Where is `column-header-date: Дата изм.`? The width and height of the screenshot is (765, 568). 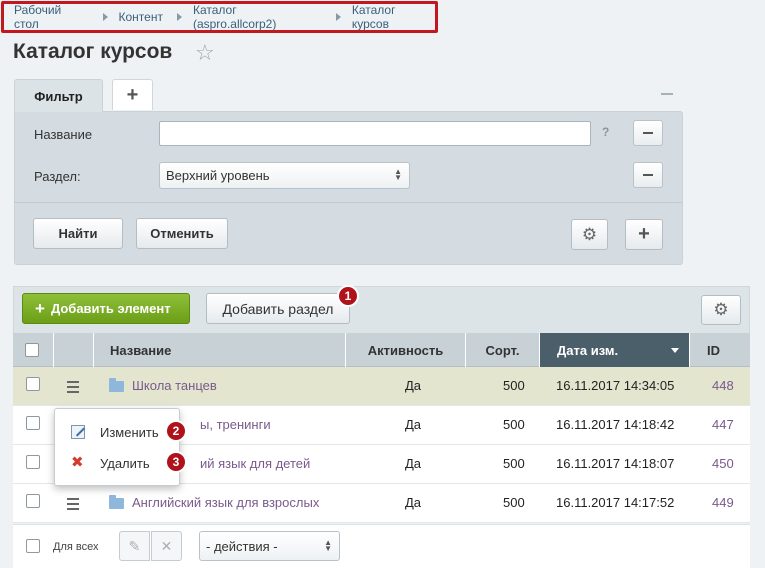
column-header-date: Дата изм. is located at coordinates (615, 350).